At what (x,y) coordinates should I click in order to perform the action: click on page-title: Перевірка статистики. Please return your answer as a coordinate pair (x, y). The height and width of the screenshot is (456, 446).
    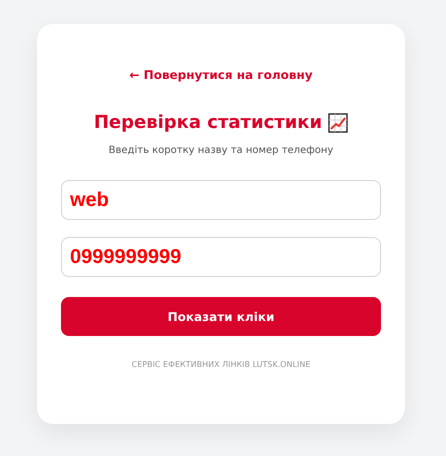
    Looking at the image, I should click on (208, 122).